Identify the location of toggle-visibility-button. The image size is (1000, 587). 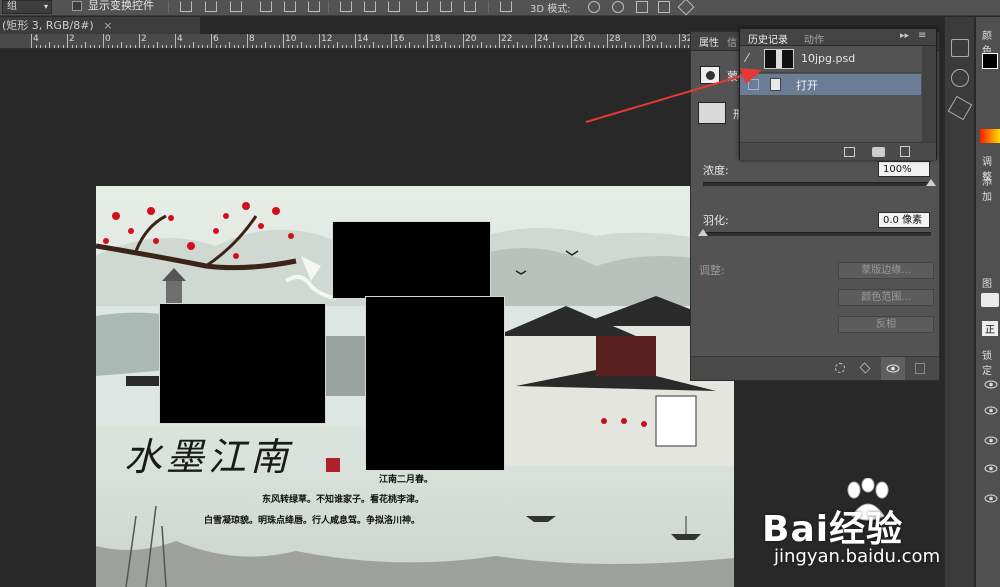
(893, 368).